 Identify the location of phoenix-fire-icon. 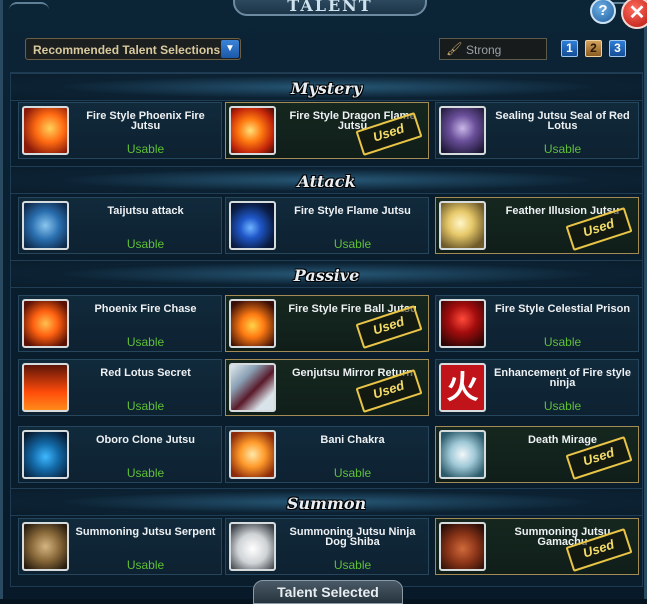
(45, 323).